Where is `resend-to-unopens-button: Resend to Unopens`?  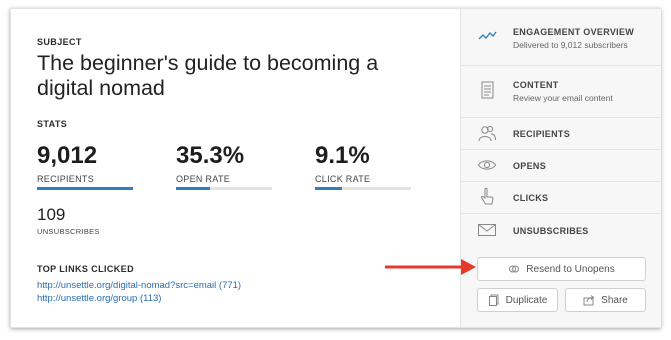
resend-to-unopens-button: Resend to Unopens is located at coordinates (561, 269).